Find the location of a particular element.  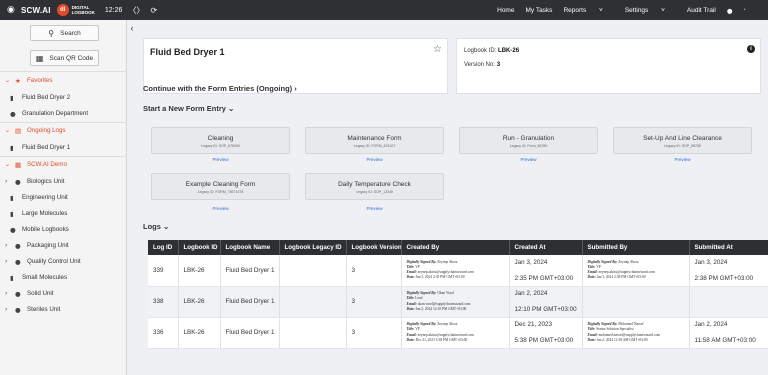

sidebar-item-granulation-department: ● Granulation Department is located at coordinates (63, 113).